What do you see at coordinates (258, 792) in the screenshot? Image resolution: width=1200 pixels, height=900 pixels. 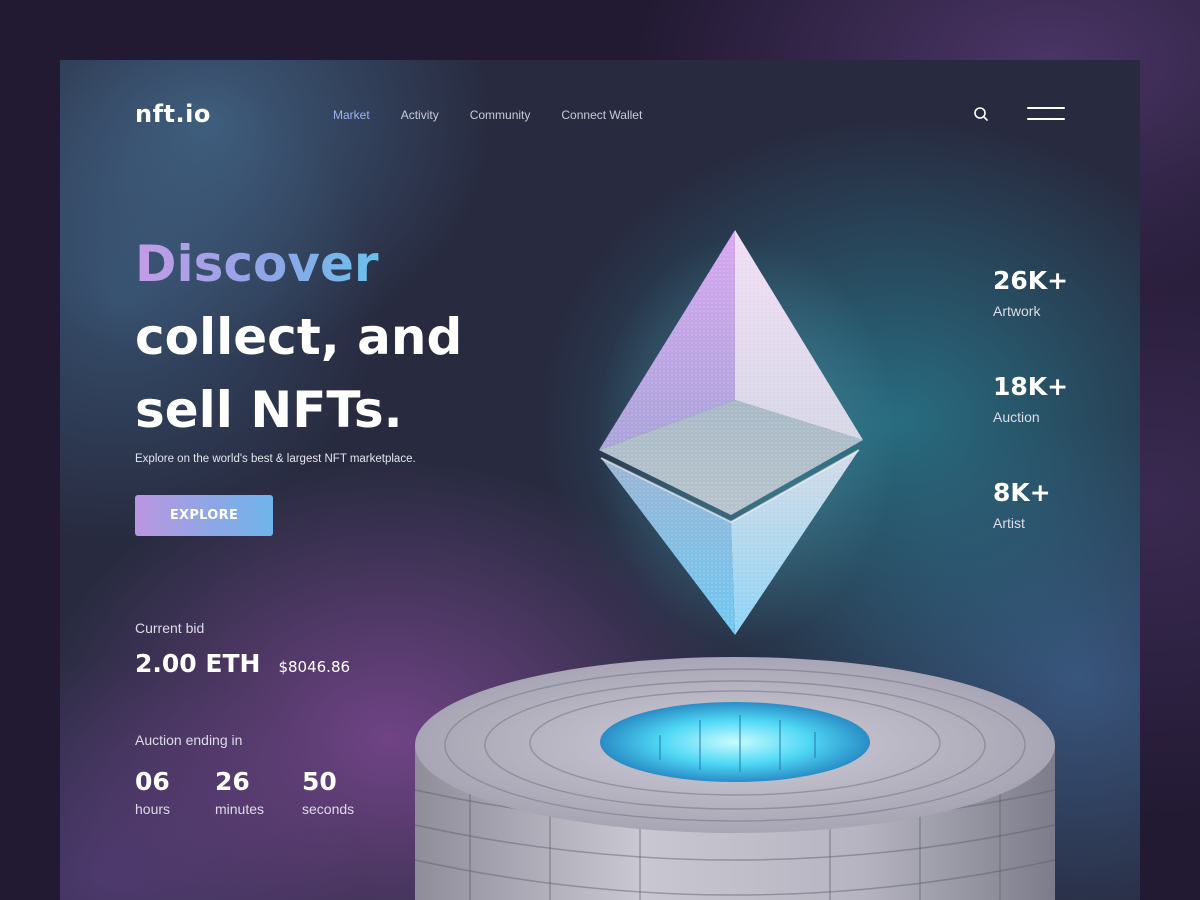 I see `countdown-minutes: 26 minutes` at bounding box center [258, 792].